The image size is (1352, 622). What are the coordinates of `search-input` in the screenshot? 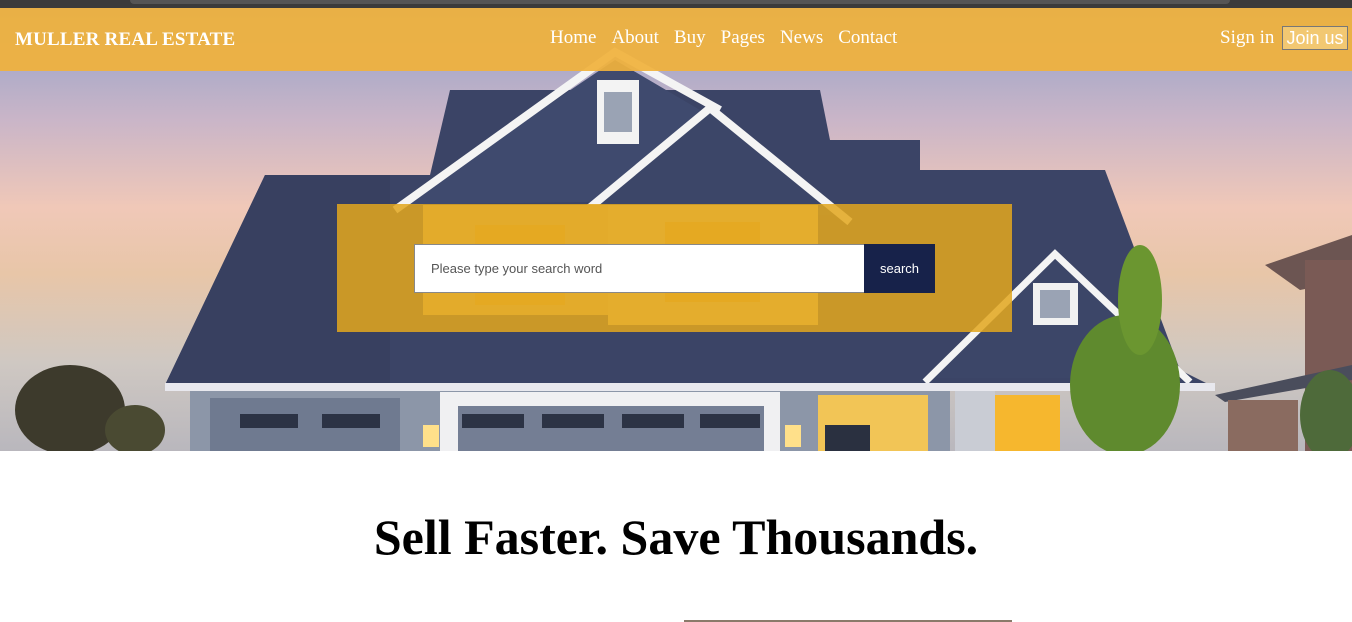 It's located at (639, 268).